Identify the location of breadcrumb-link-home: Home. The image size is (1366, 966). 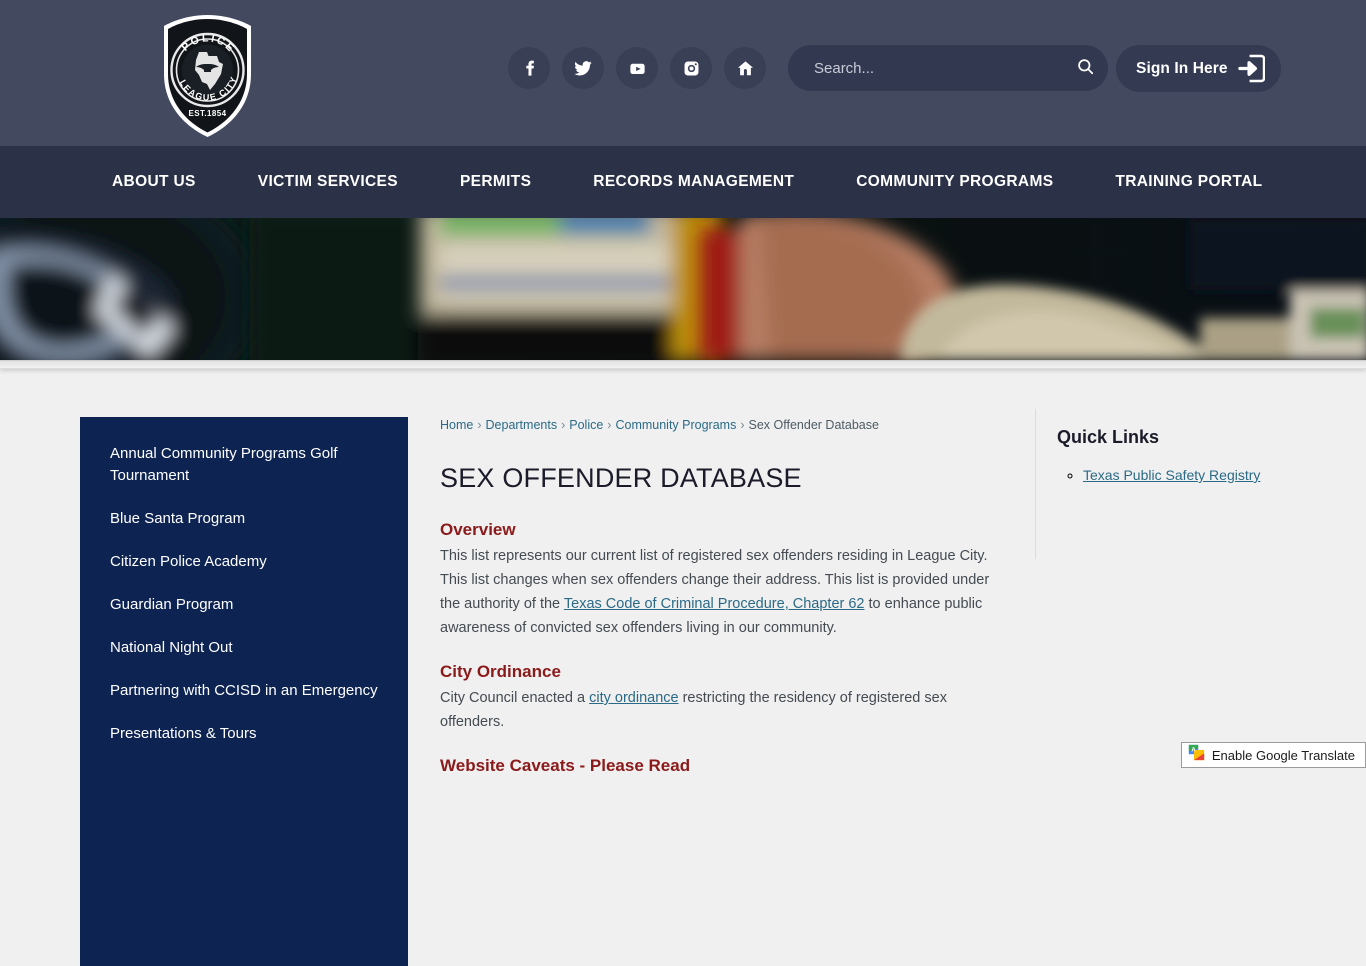
(456, 425).